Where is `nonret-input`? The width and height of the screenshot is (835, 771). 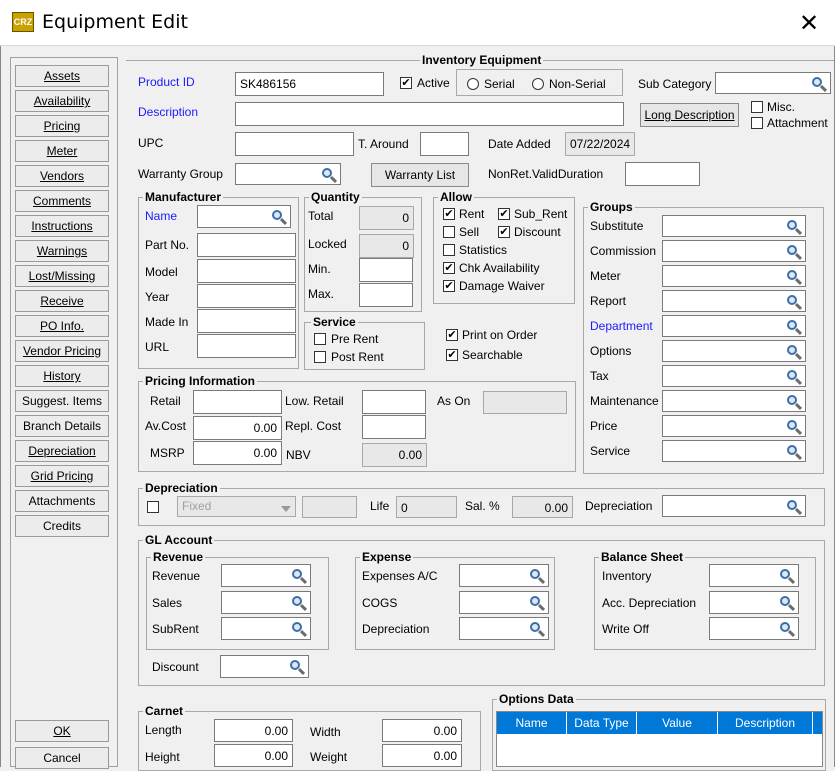 nonret-input is located at coordinates (662, 174).